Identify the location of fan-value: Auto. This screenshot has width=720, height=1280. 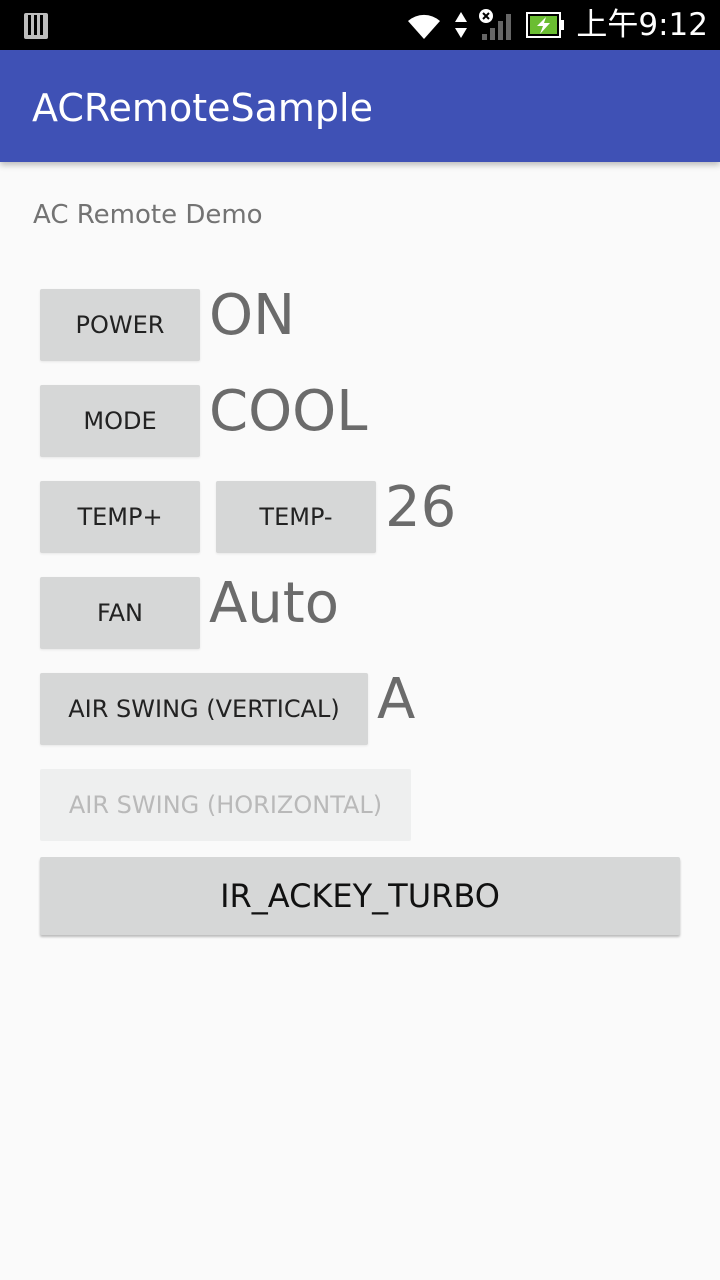
(274, 603).